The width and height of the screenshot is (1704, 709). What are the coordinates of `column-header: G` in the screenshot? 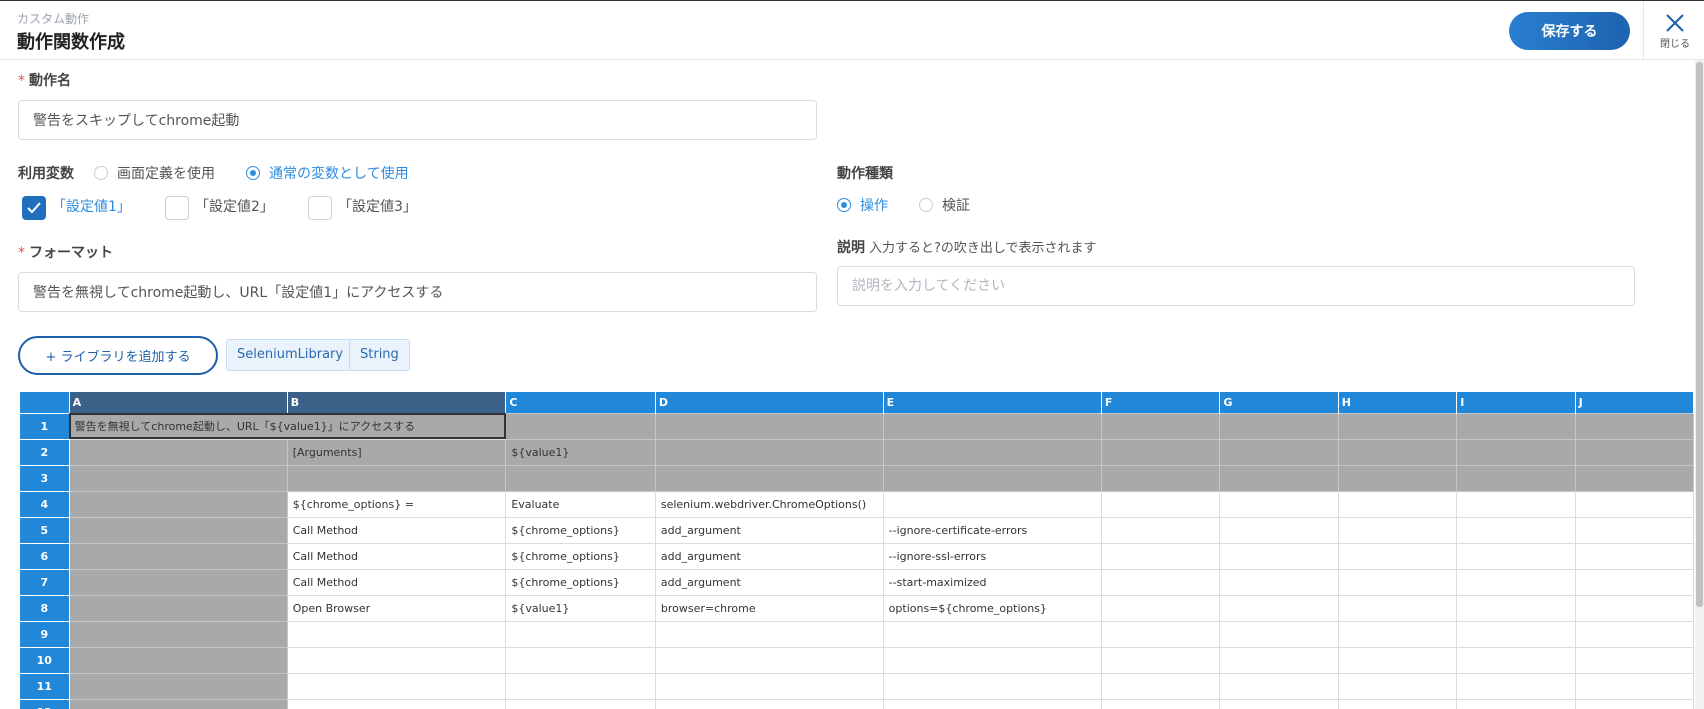 It's located at (1279, 402).